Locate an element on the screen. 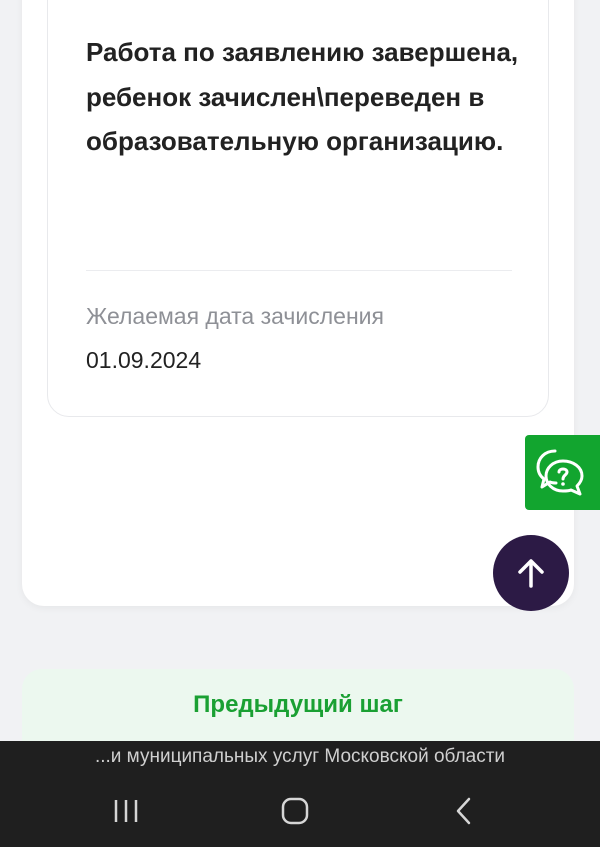 The height and width of the screenshot is (847, 600). recents-icon is located at coordinates (126, 811).